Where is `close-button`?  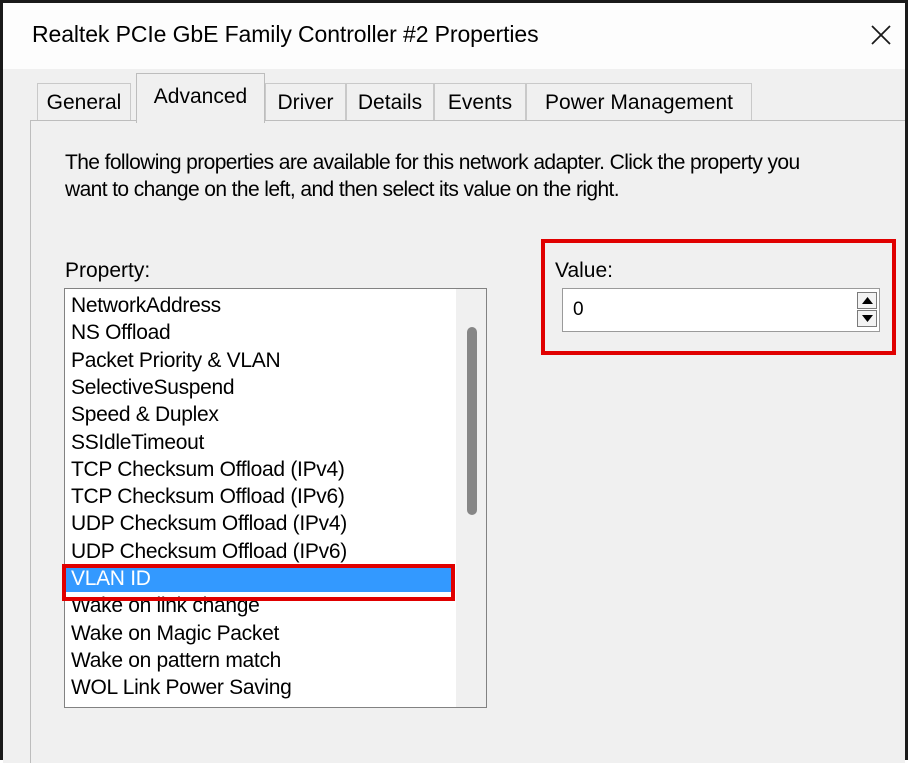 close-button is located at coordinates (881, 35).